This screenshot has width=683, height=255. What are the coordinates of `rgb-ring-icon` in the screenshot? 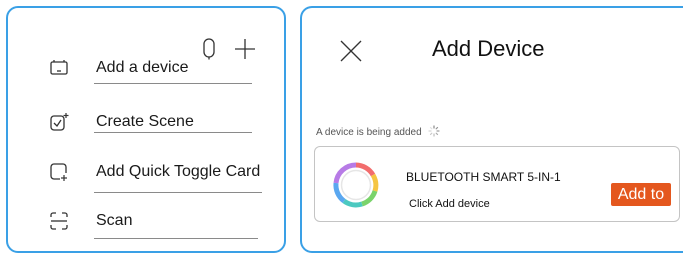 It's located at (356, 185).